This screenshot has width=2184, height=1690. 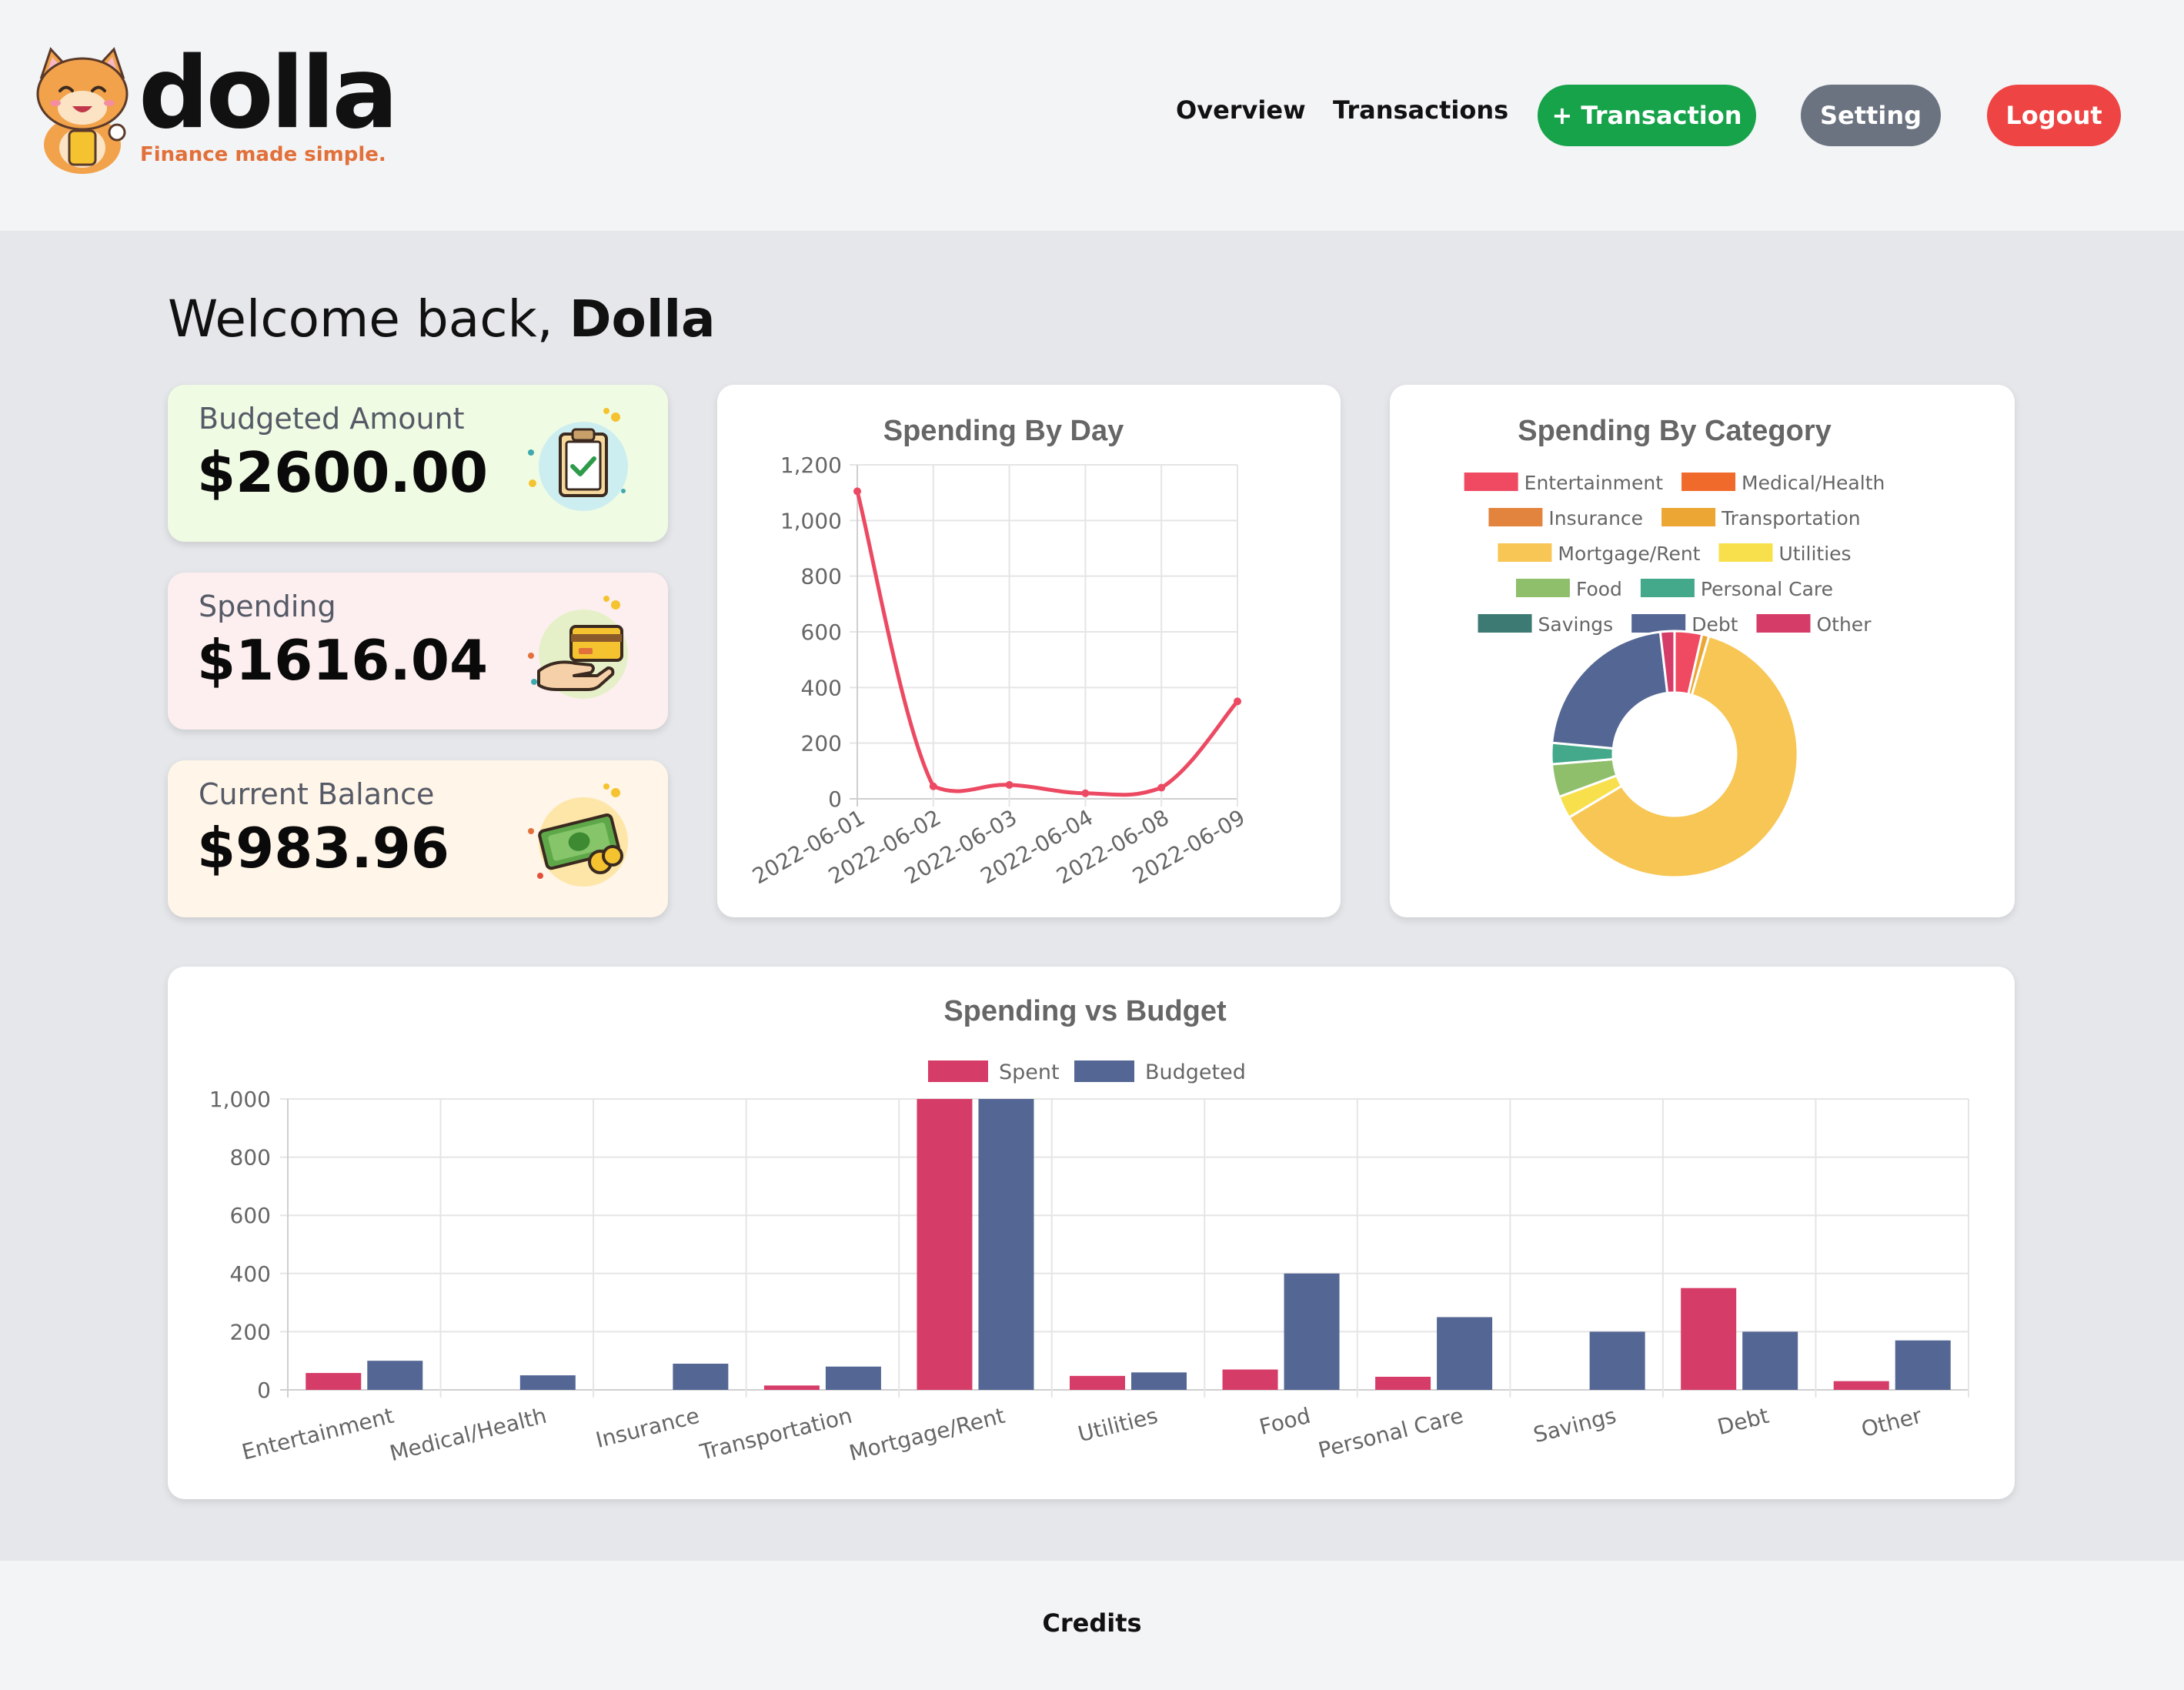 What do you see at coordinates (648, 1428) in the screenshot?
I see `x-tick-label: Insurance` at bounding box center [648, 1428].